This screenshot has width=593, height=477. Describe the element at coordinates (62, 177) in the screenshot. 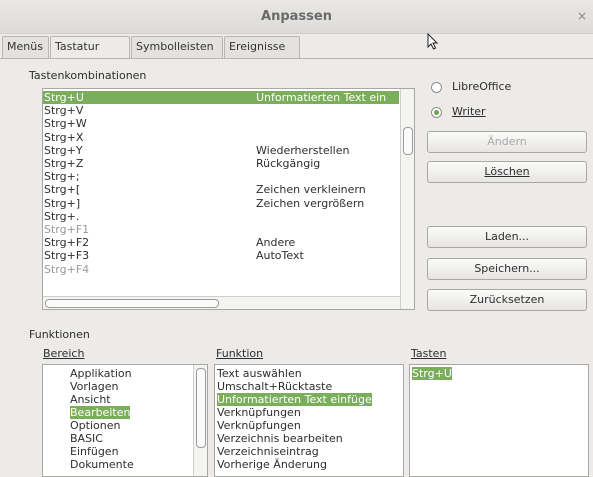

I see `shortcut-key: Strg+;` at that location.